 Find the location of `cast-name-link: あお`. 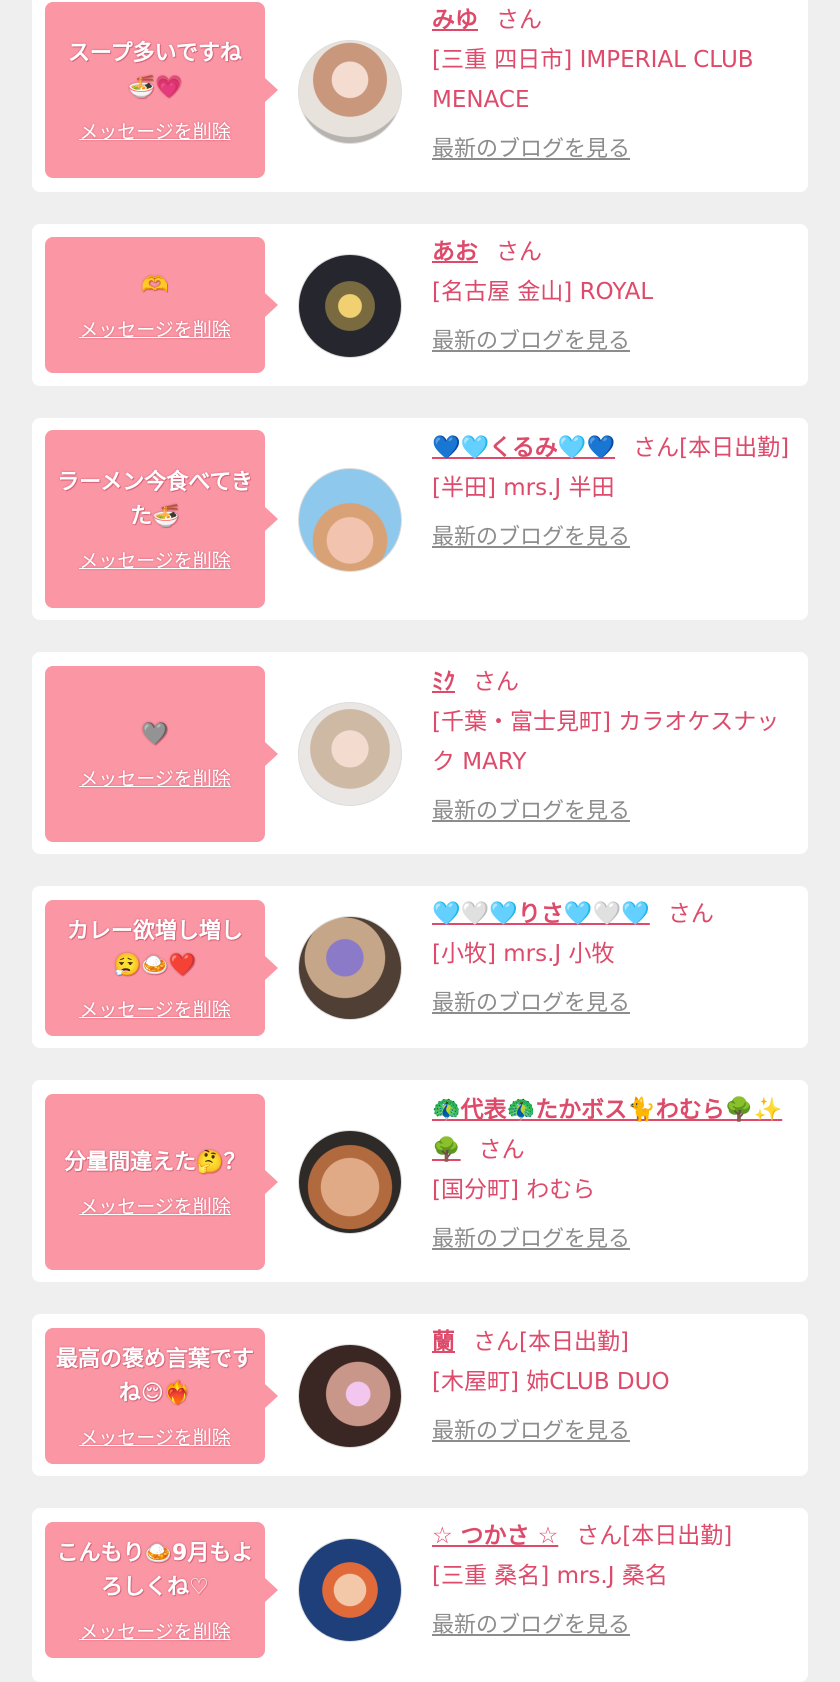

cast-name-link: あお is located at coordinates (455, 252).